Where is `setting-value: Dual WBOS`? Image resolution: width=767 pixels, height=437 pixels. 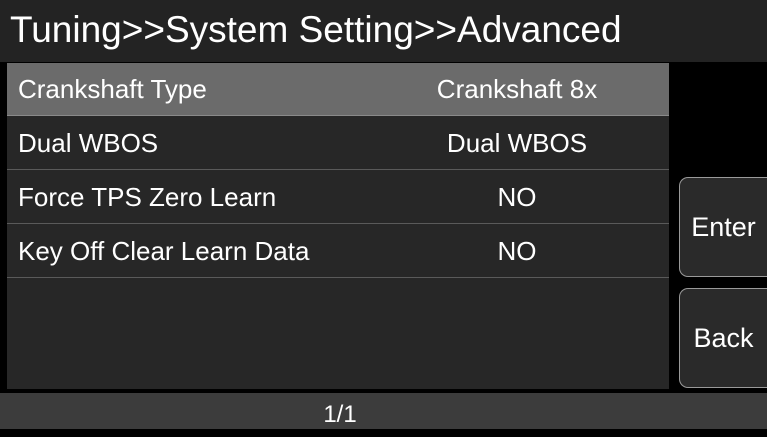
setting-value: Dual WBOS is located at coordinates (517, 143).